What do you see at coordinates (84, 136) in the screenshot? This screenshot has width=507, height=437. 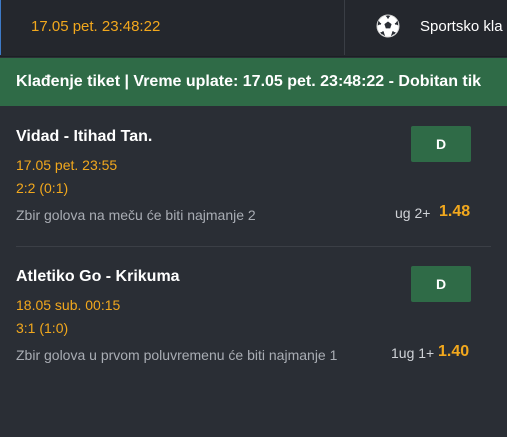 I see `match-name: Vidad - Itihad Tan.` at bounding box center [84, 136].